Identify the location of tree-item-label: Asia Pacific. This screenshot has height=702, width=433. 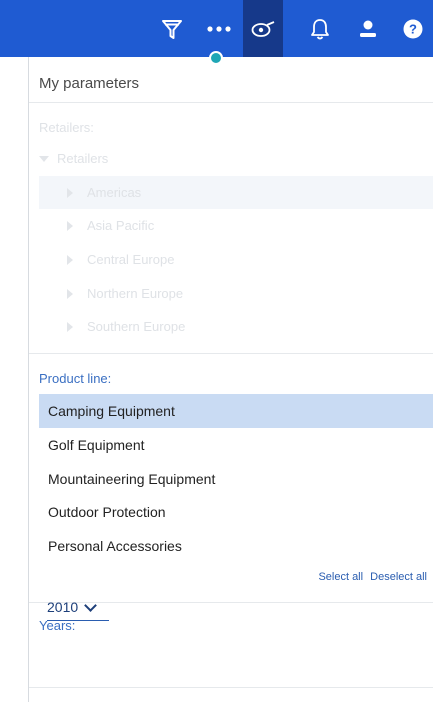
(121, 225).